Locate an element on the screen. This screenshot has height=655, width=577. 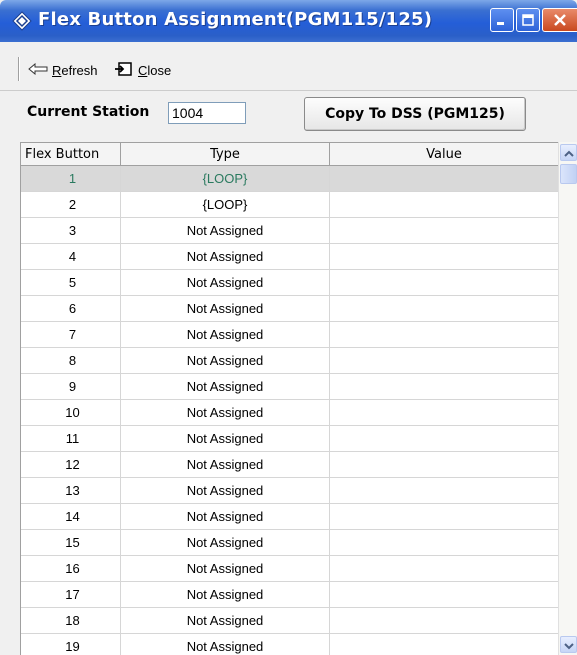
flex-button-cell: 9 is located at coordinates (71, 386).